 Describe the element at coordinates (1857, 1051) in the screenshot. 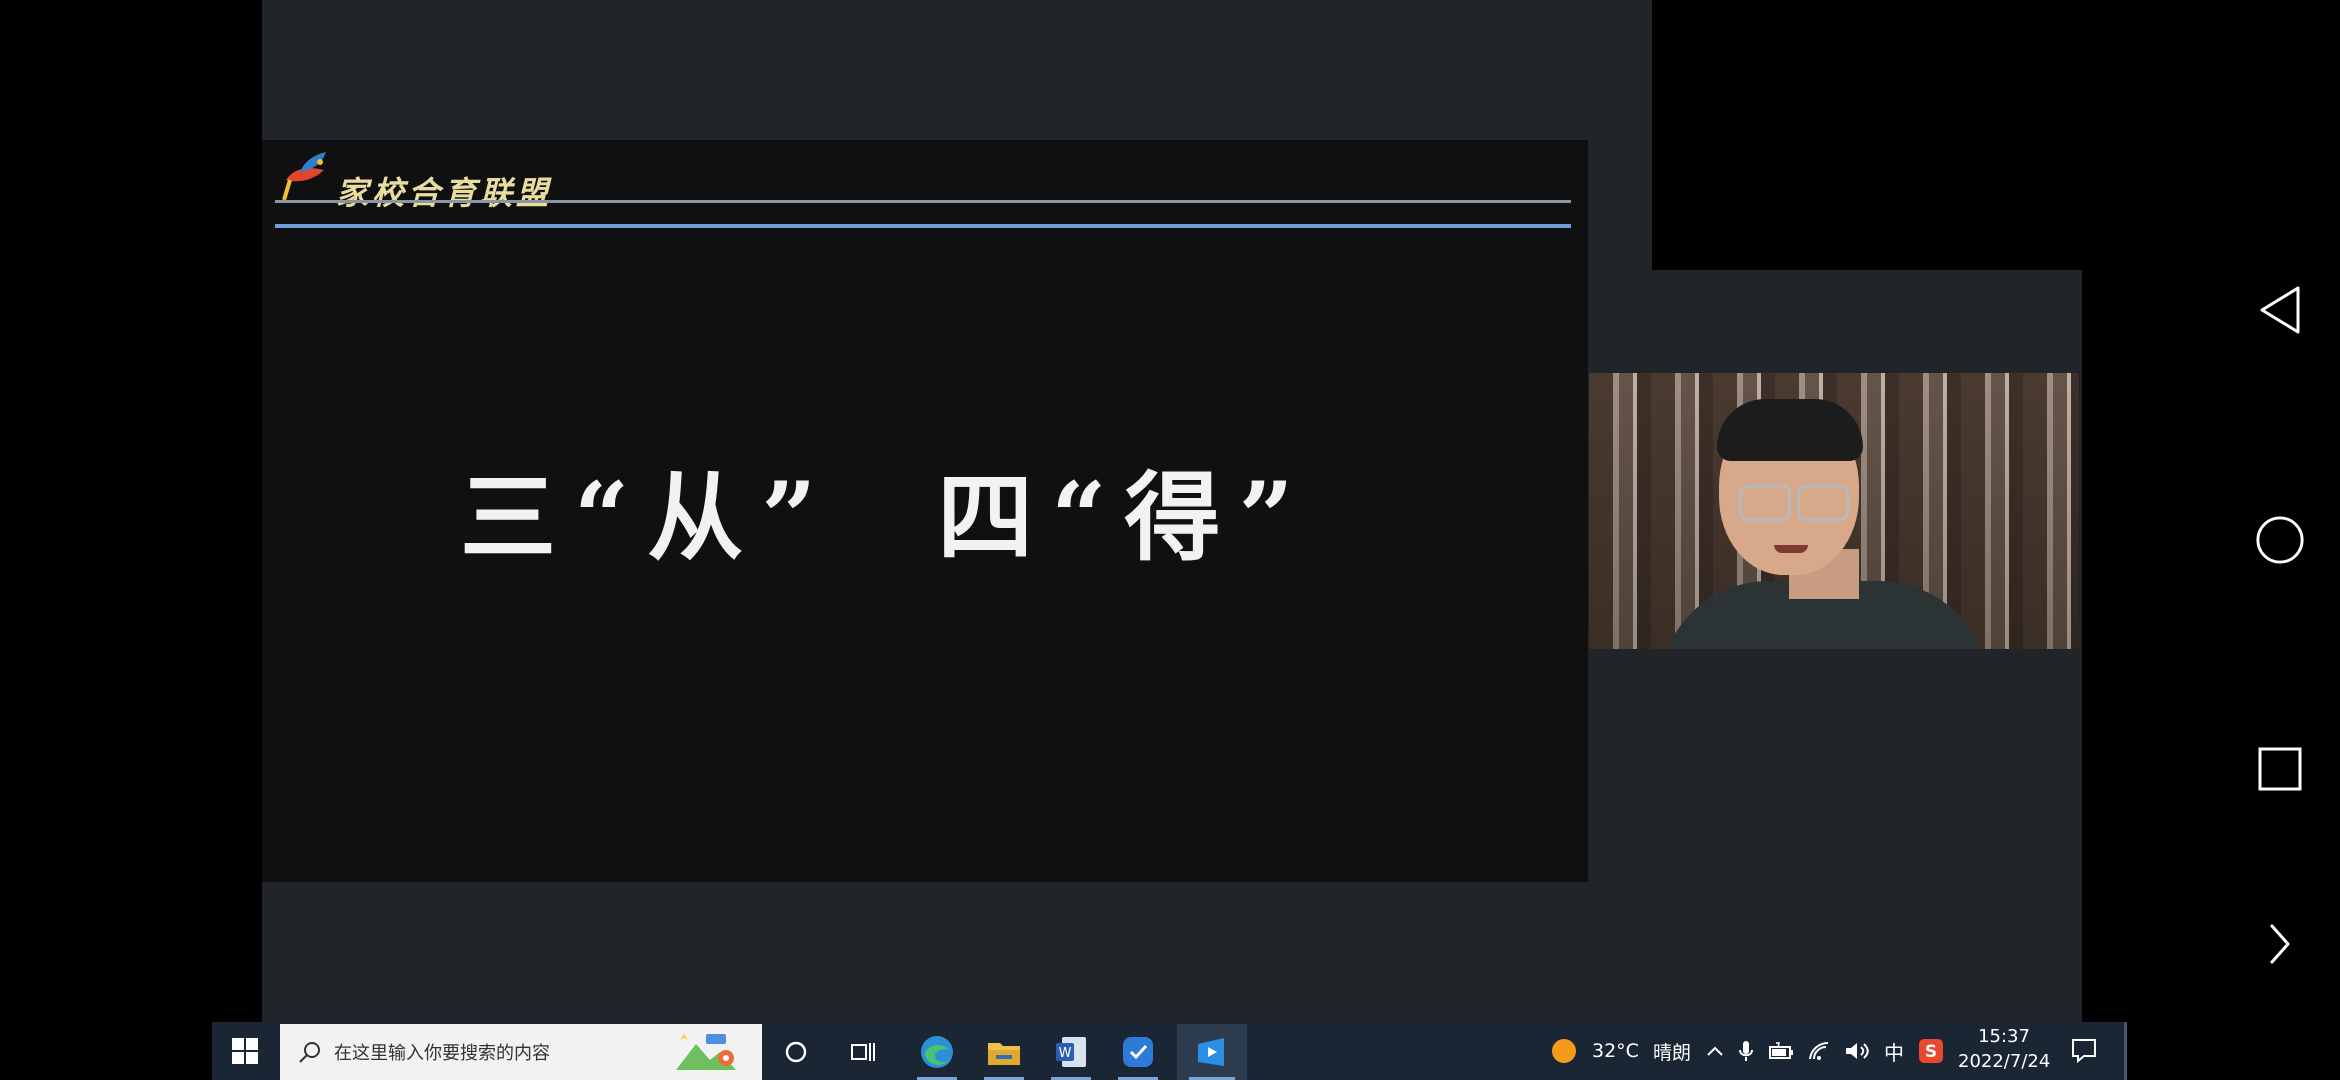

I see `volume-icon` at that location.